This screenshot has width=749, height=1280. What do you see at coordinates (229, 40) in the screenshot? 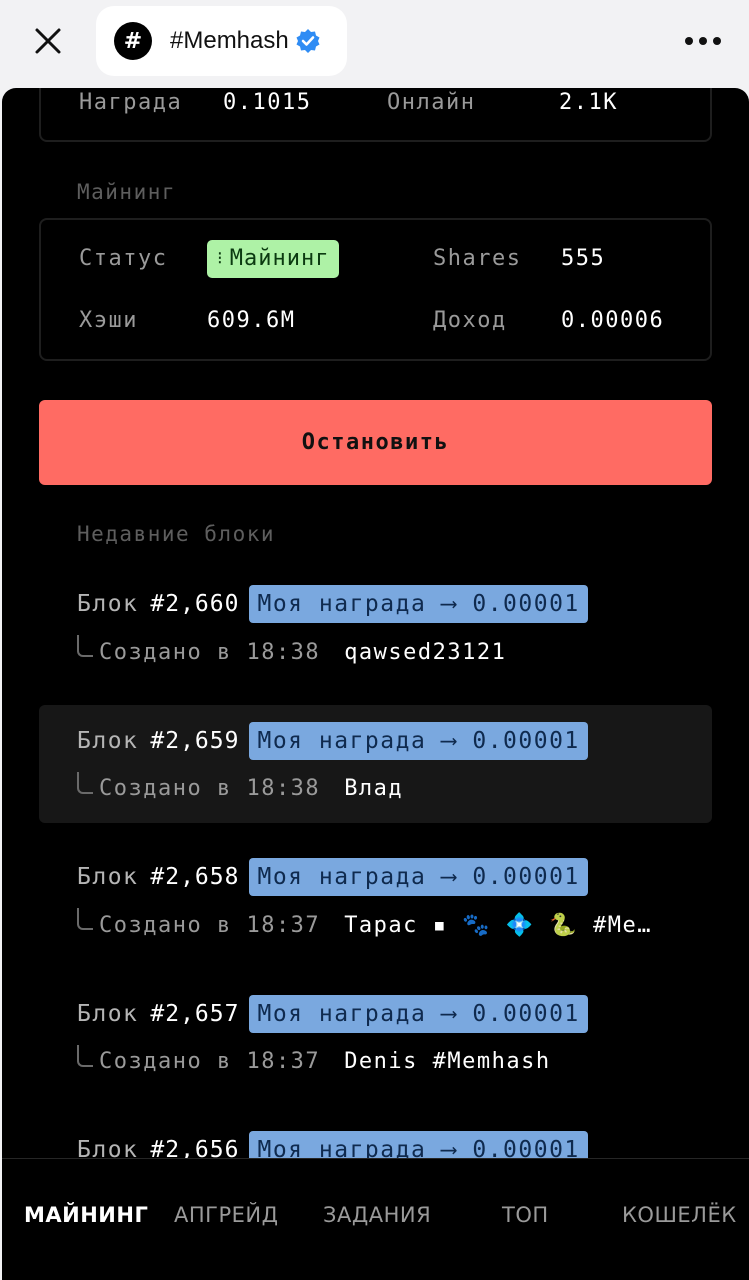
I see `app-title: #Memhash` at bounding box center [229, 40].